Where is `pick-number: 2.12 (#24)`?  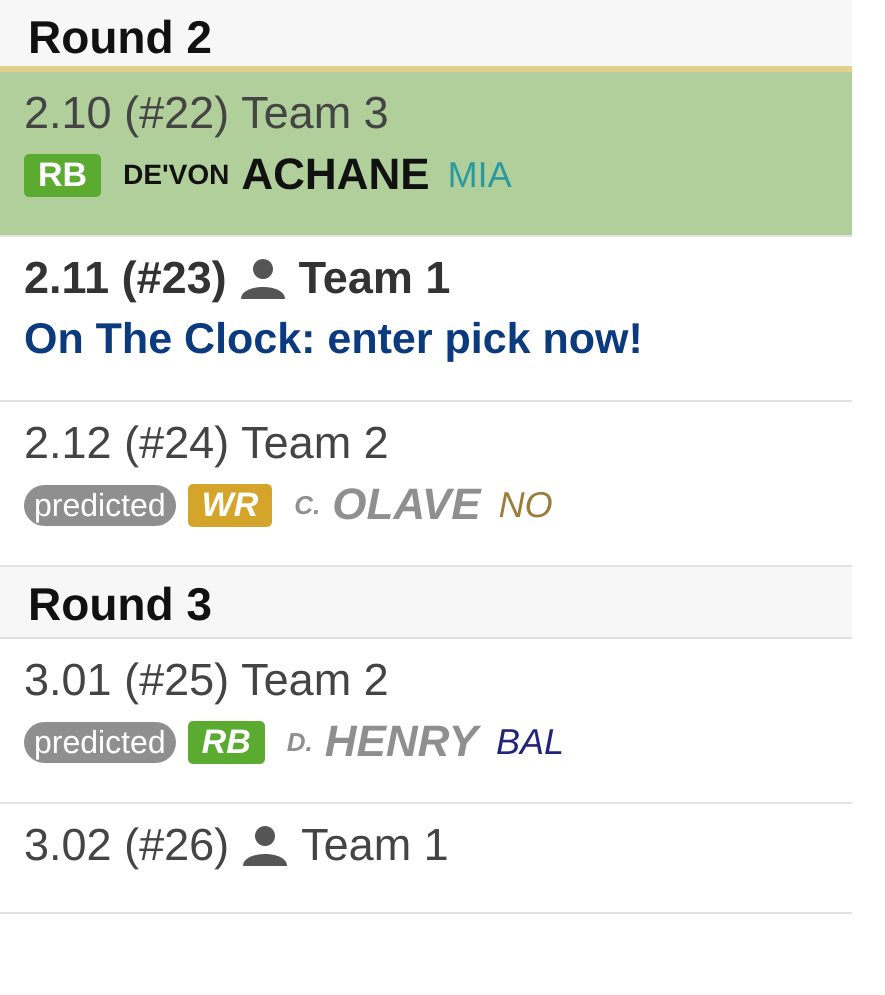
pick-number: 2.12 (#24) is located at coordinates (127, 443).